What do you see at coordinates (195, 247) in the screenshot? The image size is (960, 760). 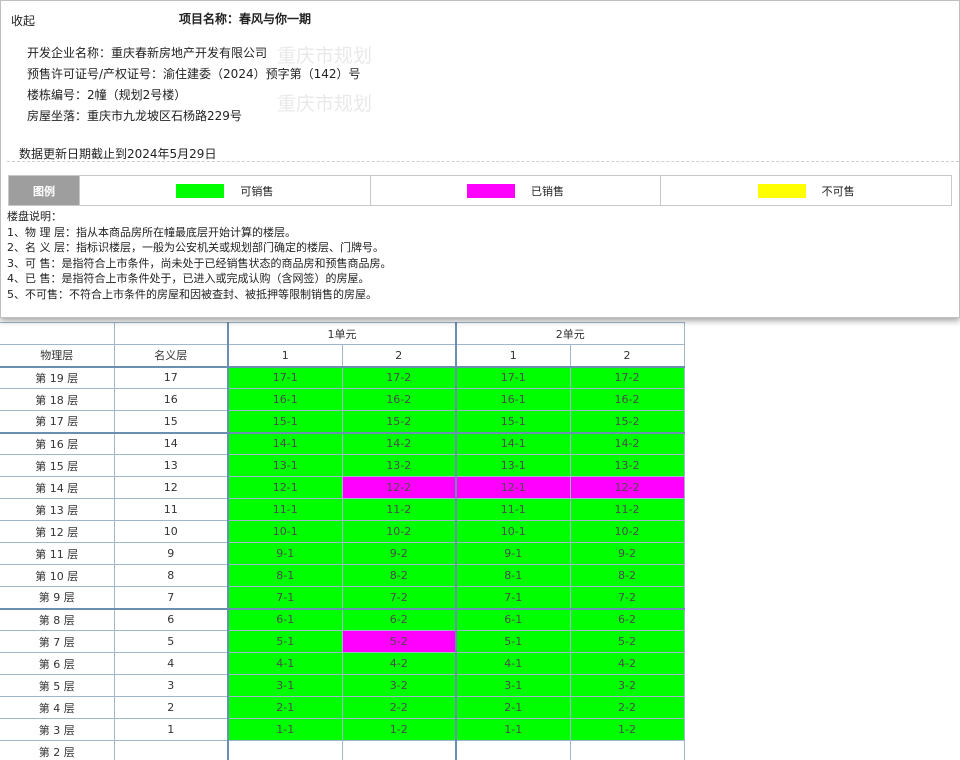 I see `note-item: 2、名 义 层：指标识楼层，一般为公安机关或规划部门确定的楼层、门牌号。` at bounding box center [195, 247].